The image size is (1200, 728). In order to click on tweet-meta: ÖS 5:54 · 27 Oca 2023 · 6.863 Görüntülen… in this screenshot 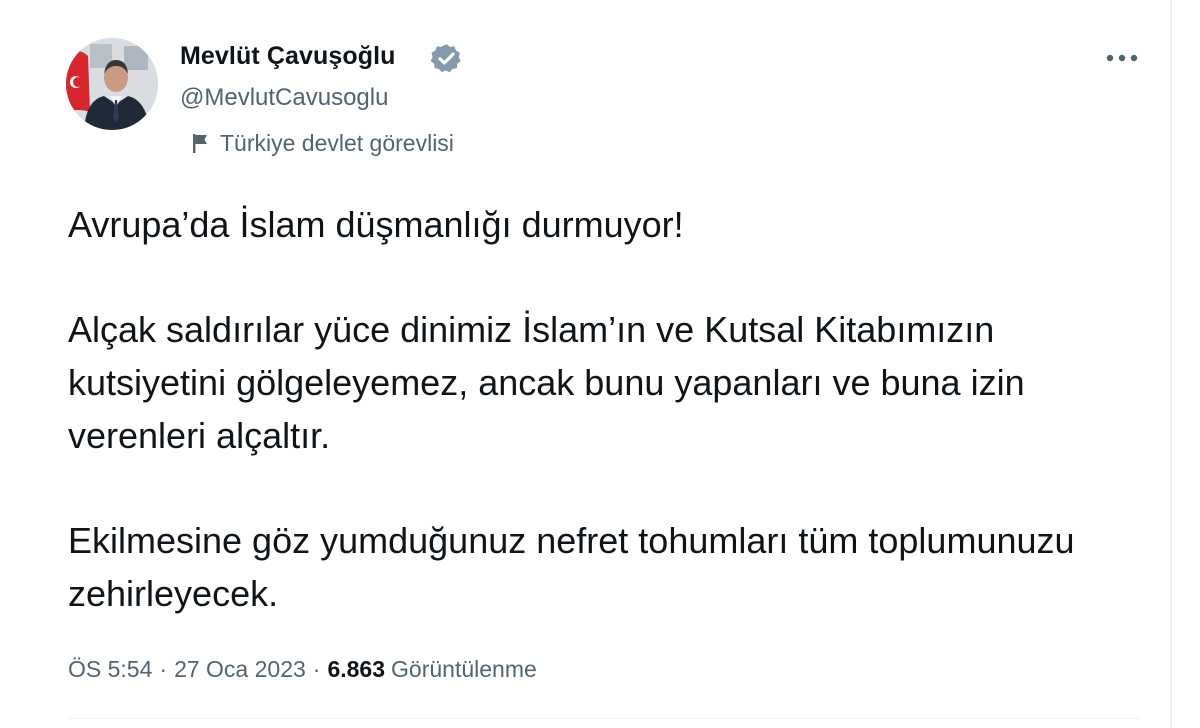, I will do `click(302, 669)`.